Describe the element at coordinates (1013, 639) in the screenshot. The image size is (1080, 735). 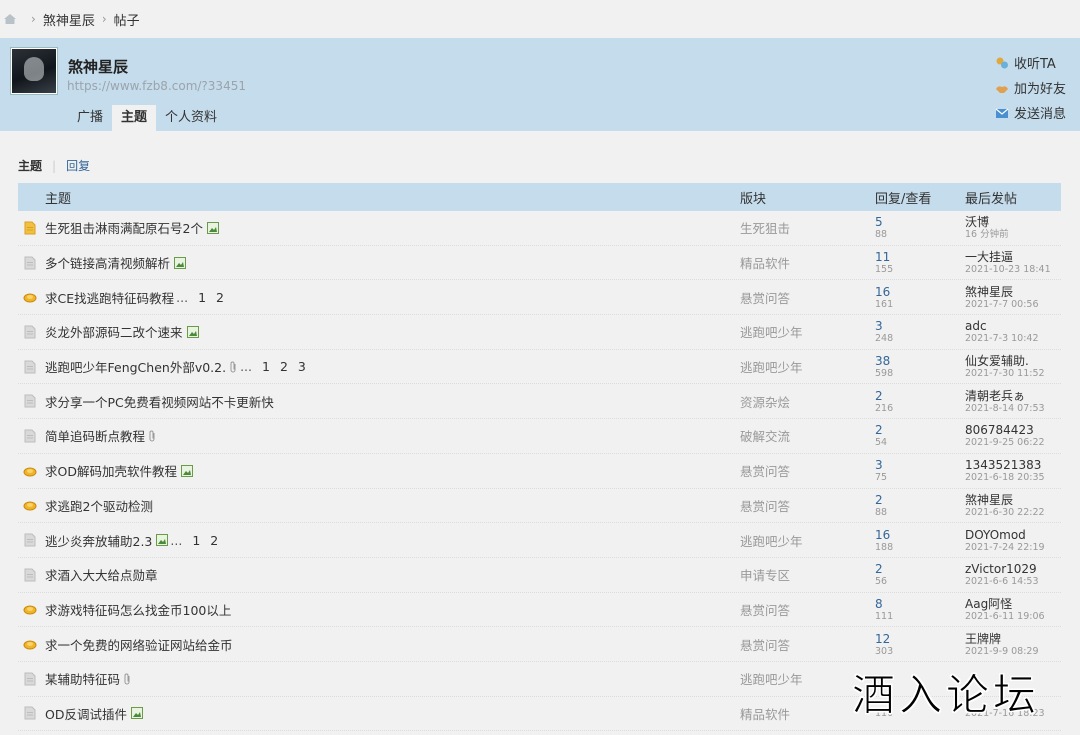
I see `last-post-author: 王牌牌` at that location.